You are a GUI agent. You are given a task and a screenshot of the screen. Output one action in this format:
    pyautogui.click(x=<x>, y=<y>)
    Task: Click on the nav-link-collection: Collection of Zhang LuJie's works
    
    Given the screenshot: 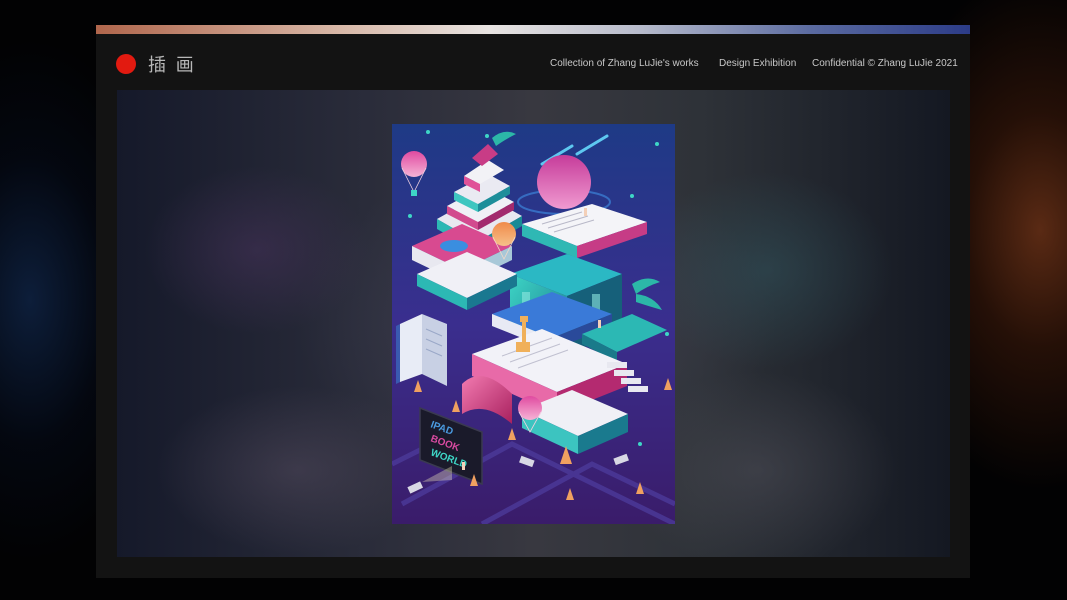 What is the action you would take?
    pyautogui.click(x=624, y=63)
    